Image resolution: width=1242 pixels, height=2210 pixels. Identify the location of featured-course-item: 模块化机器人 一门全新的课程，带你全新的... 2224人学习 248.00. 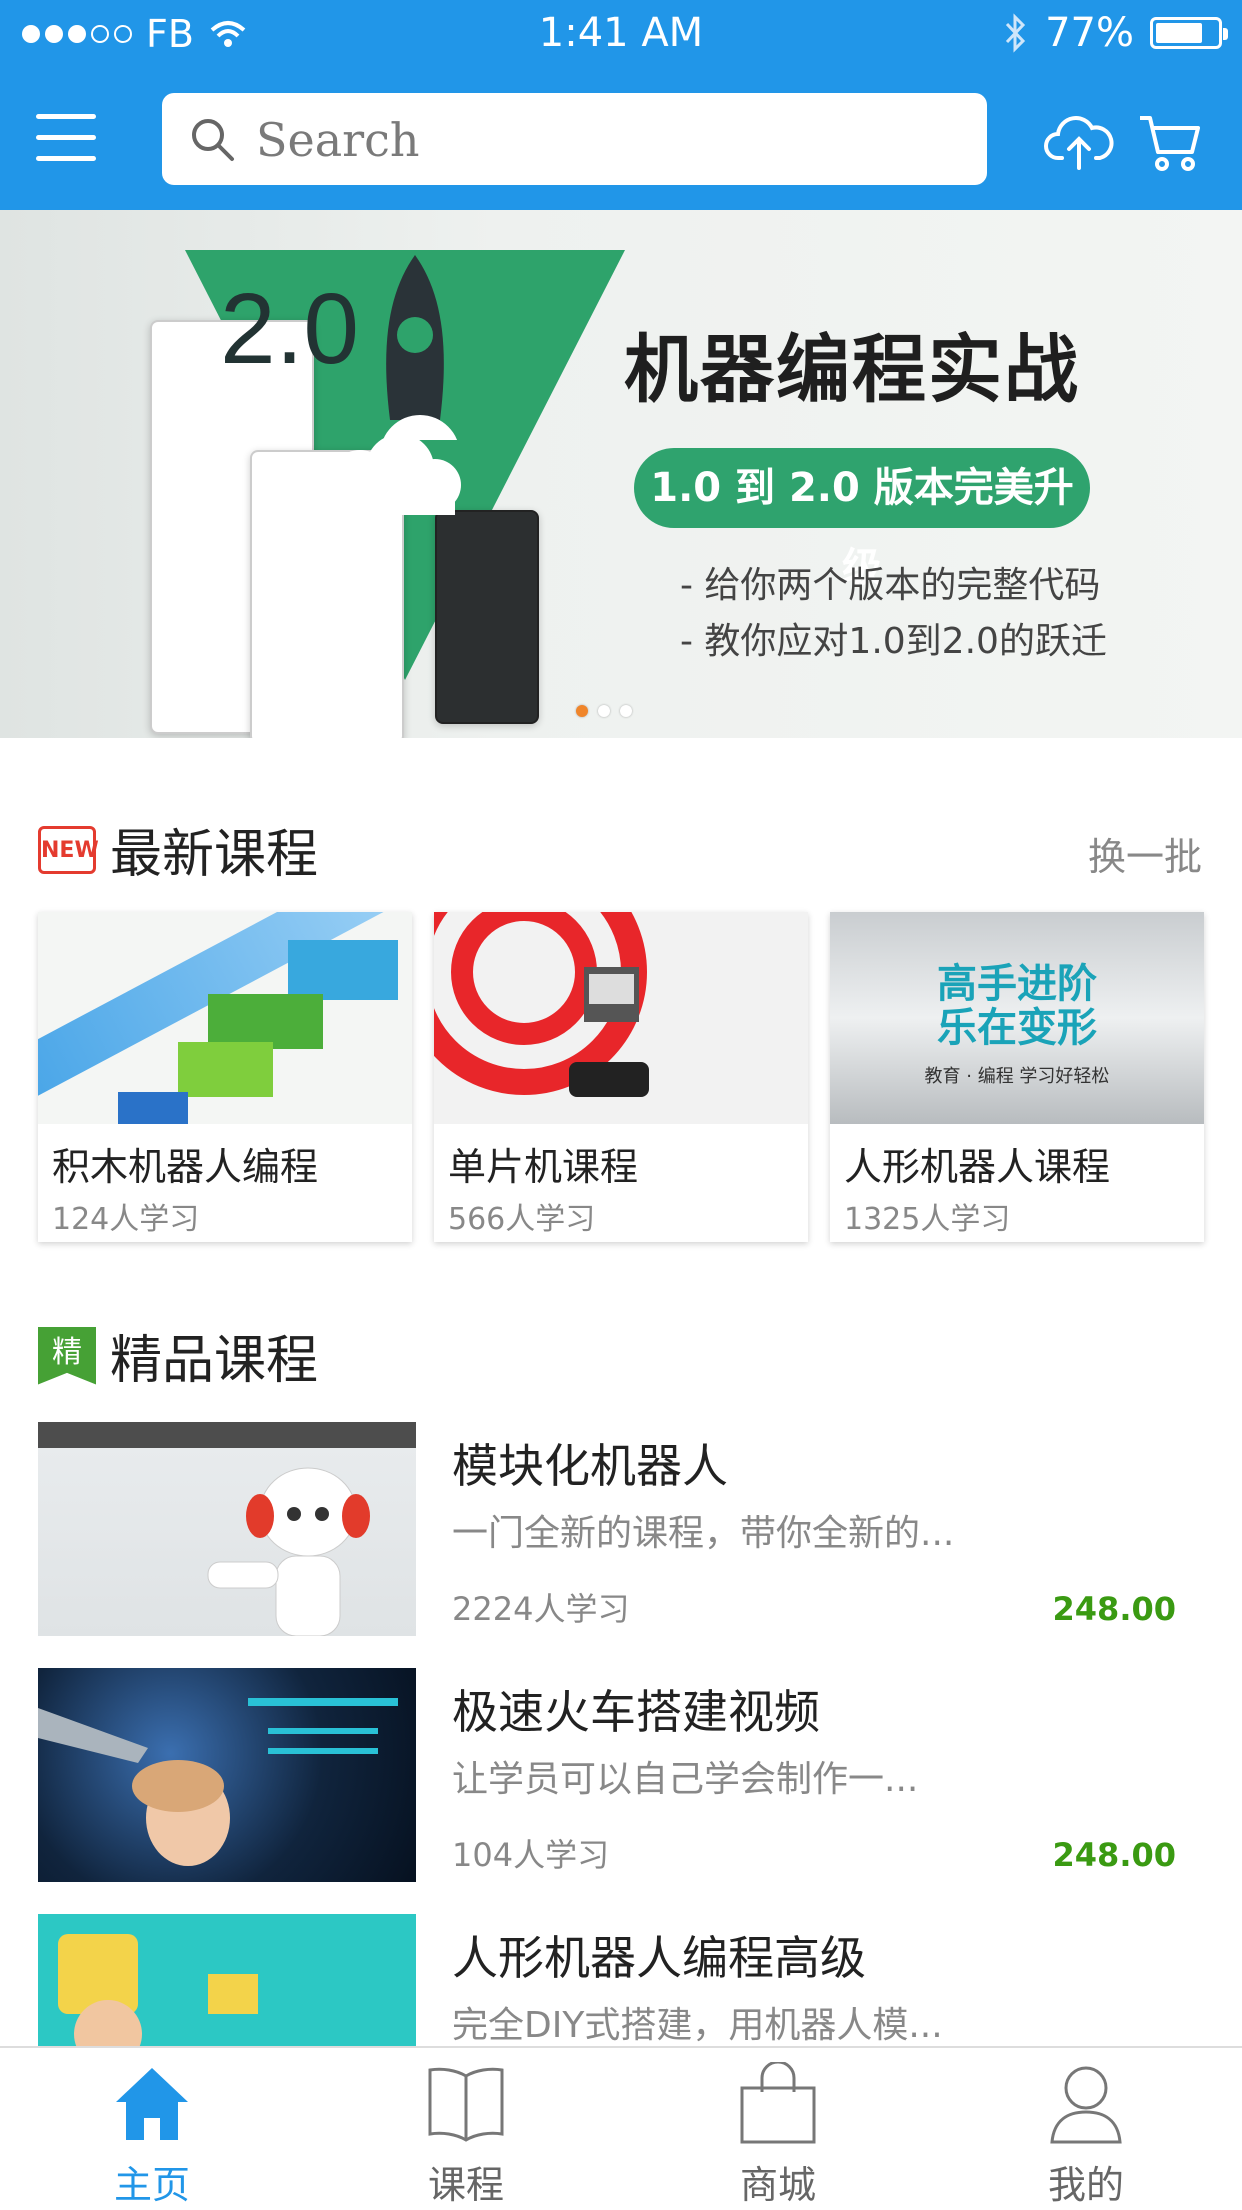
(621, 1530).